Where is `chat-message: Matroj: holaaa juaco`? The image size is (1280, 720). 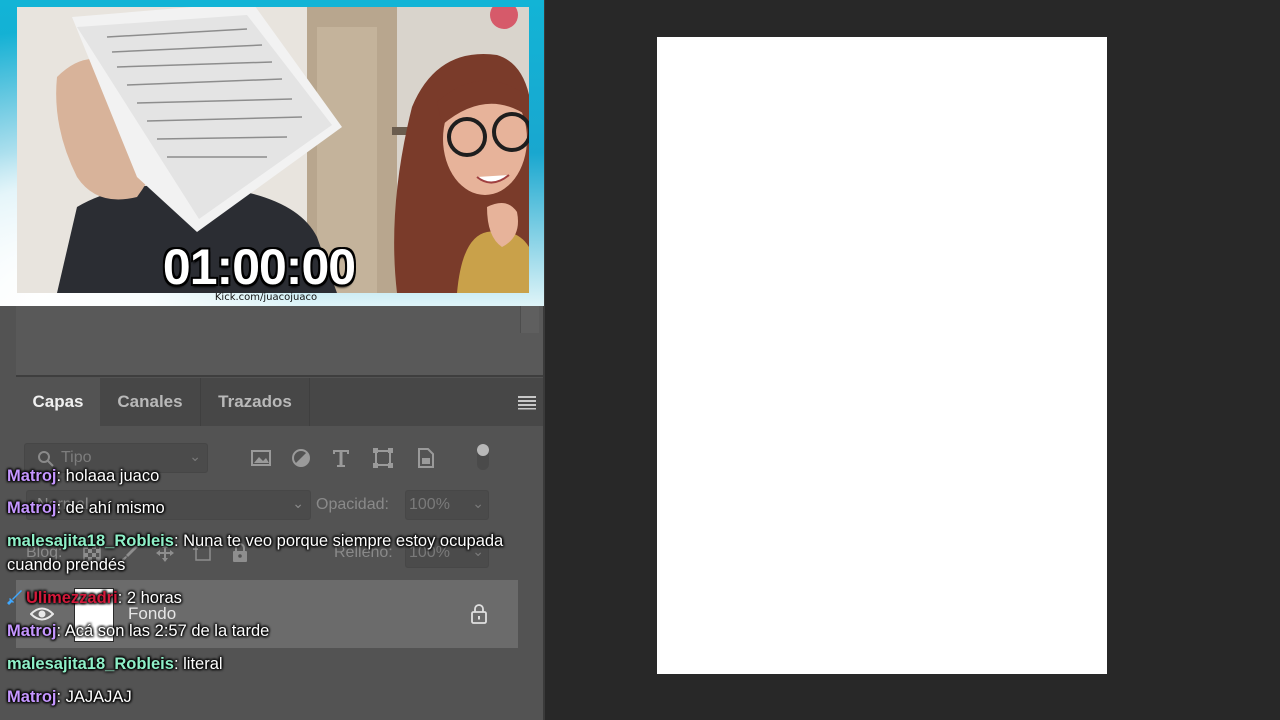
chat-message: Matroj: holaaa juaco is located at coordinates (257, 476).